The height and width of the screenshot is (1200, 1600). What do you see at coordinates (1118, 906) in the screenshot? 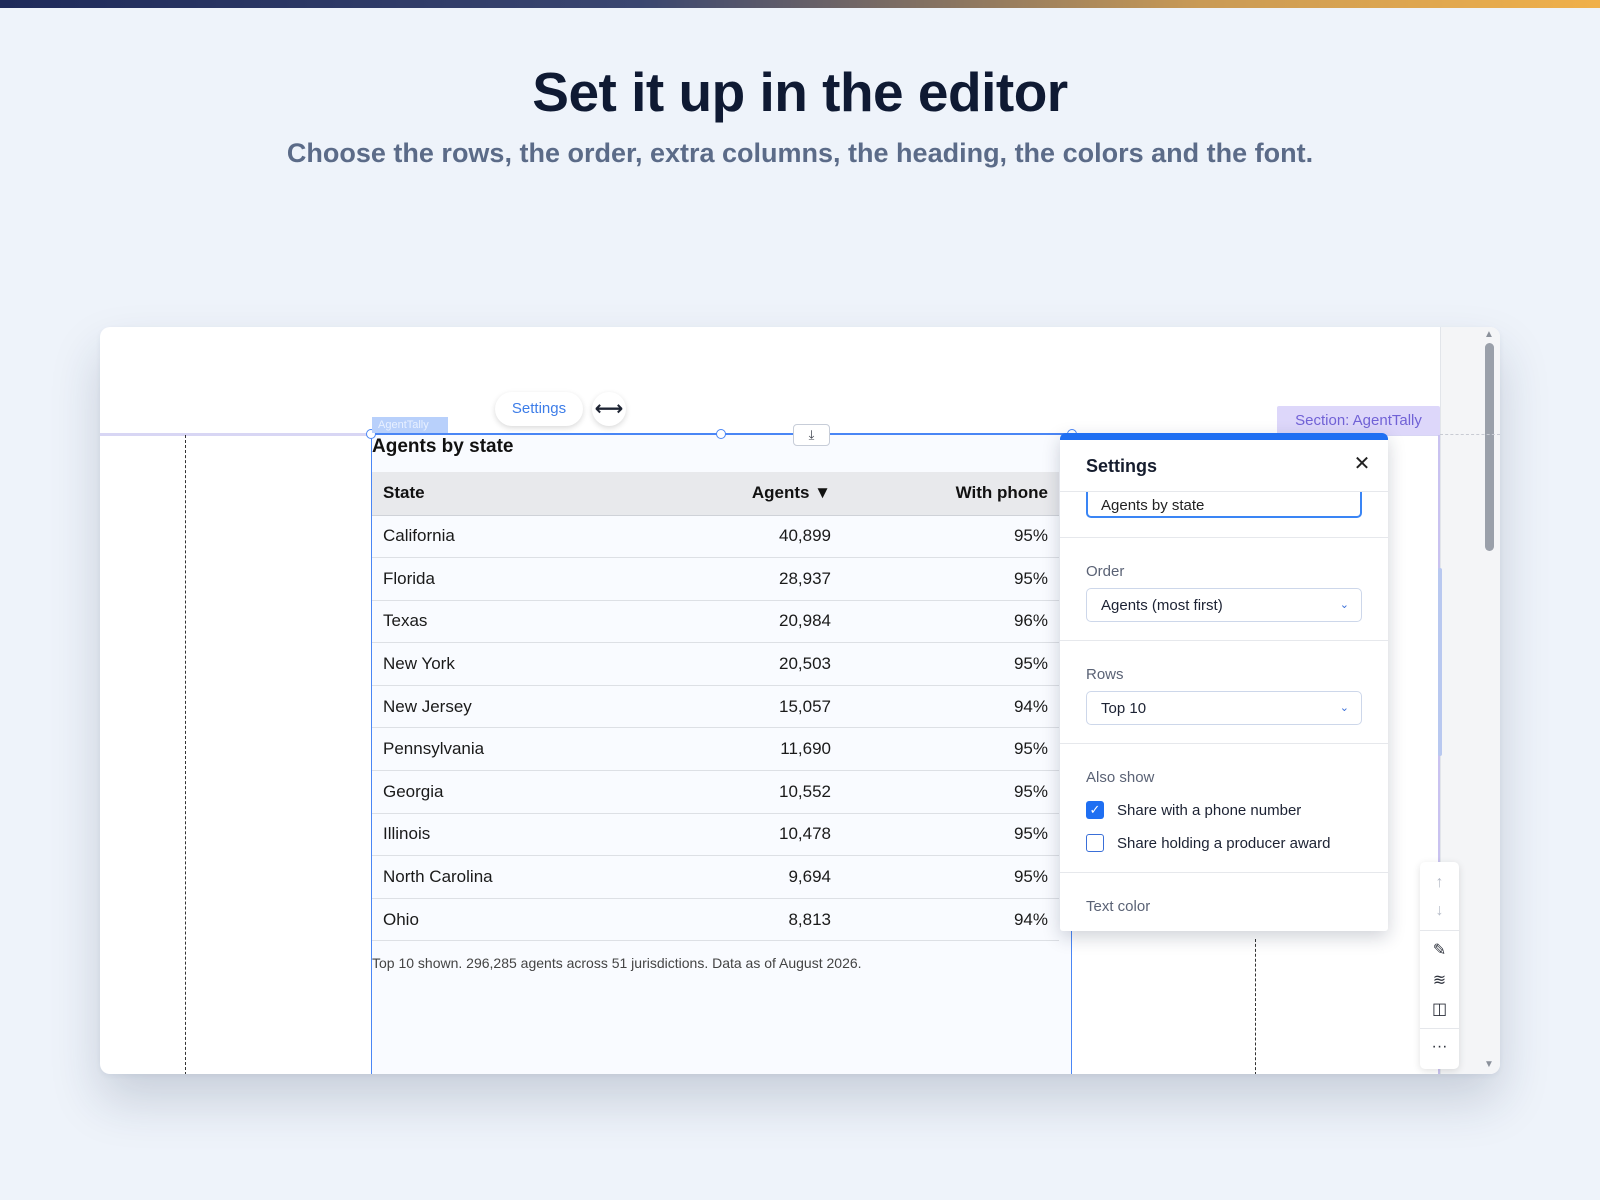
I see `text-color-label: Text color` at bounding box center [1118, 906].